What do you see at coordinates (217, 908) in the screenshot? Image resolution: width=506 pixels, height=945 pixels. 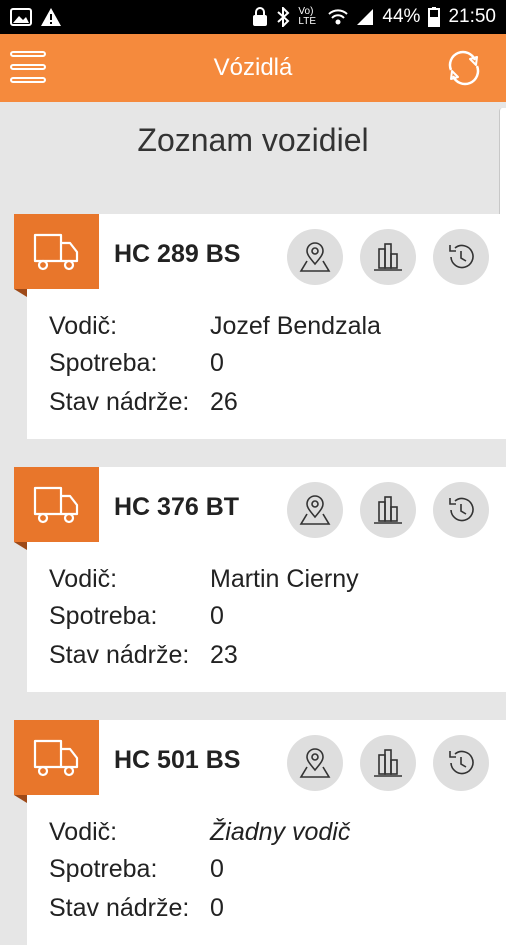 I see `tank-value: 0` at bounding box center [217, 908].